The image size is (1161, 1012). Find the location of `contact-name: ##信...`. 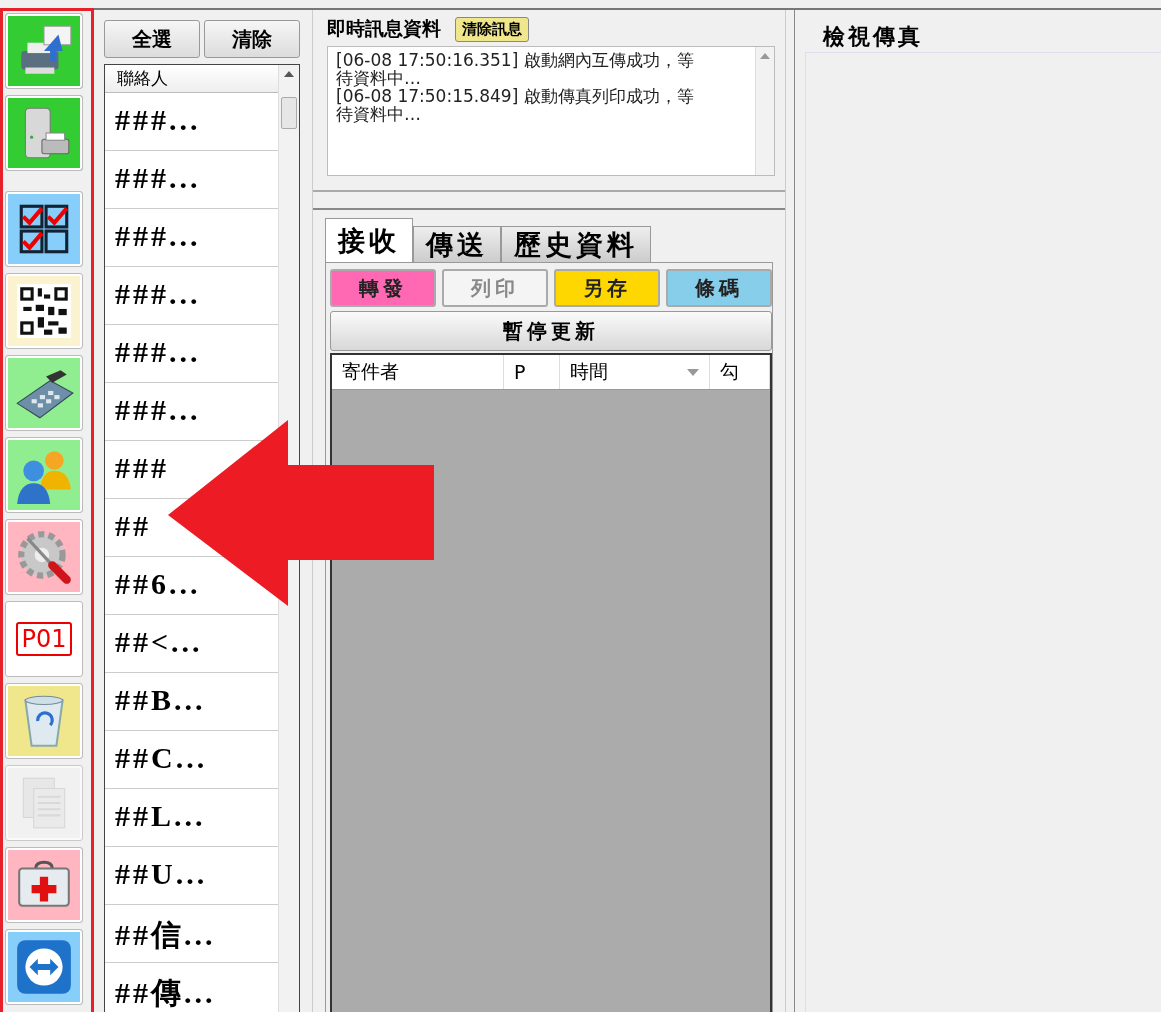

contact-name: ##信... is located at coordinates (165, 934).